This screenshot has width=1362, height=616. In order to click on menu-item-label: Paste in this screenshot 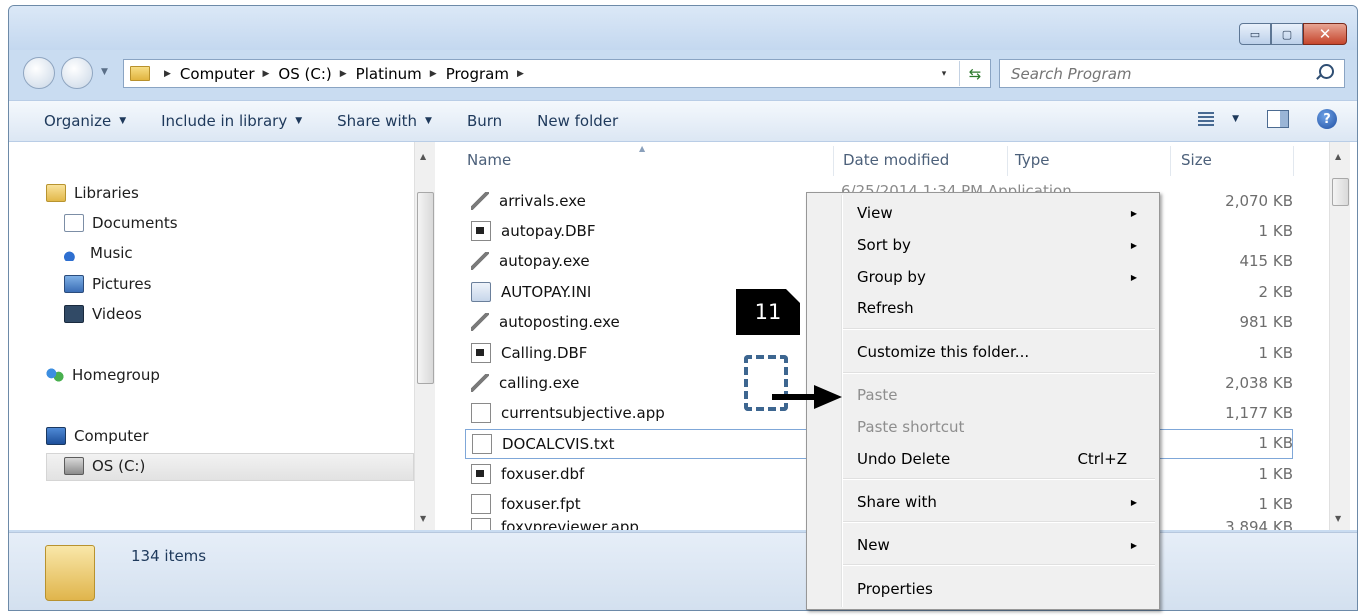, I will do `click(877, 395)`.